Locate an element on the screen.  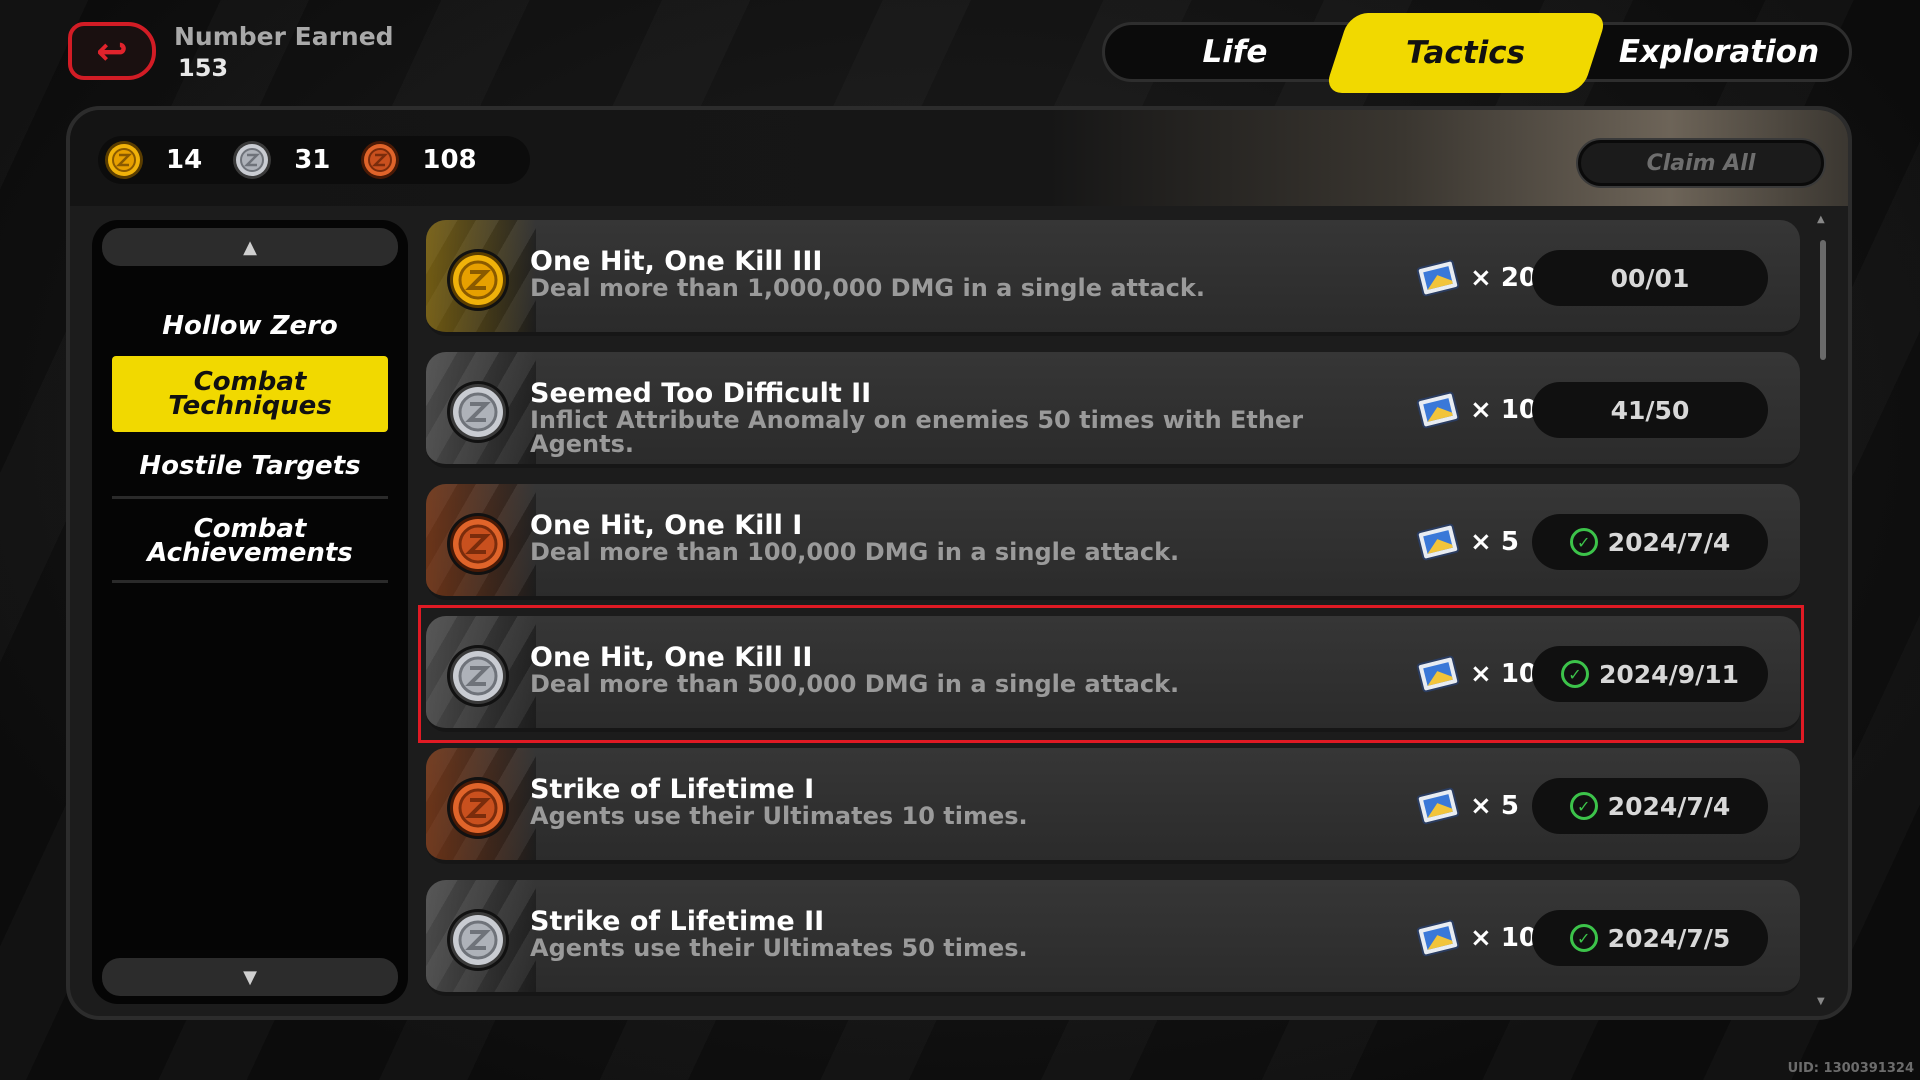
achievement-description: Agents use their Ultimates 10 times. is located at coordinates (779, 816).